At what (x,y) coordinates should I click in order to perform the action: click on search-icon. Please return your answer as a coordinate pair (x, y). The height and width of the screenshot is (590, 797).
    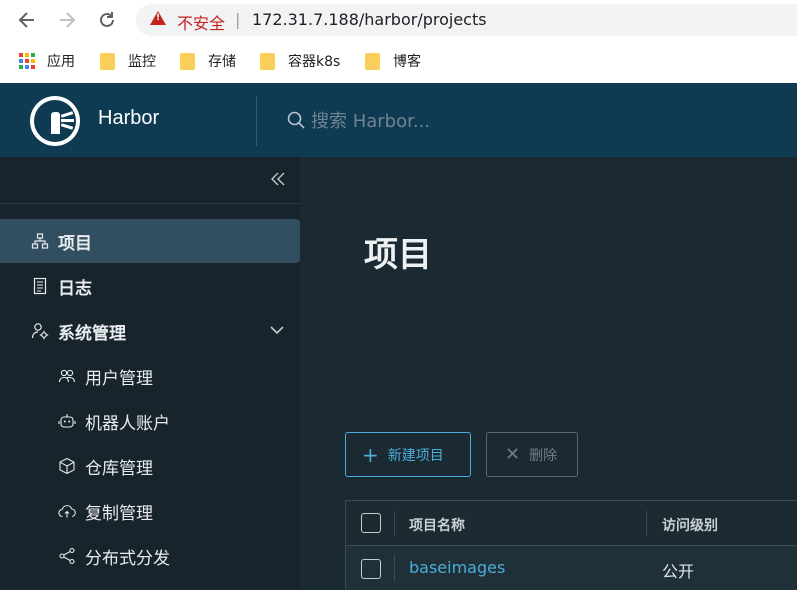
    Looking at the image, I should click on (296, 120).